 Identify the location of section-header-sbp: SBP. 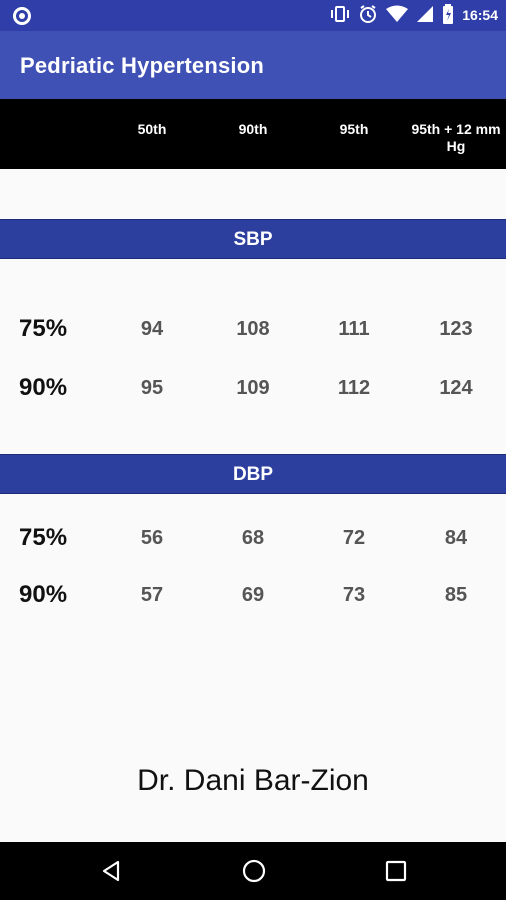
(253, 239).